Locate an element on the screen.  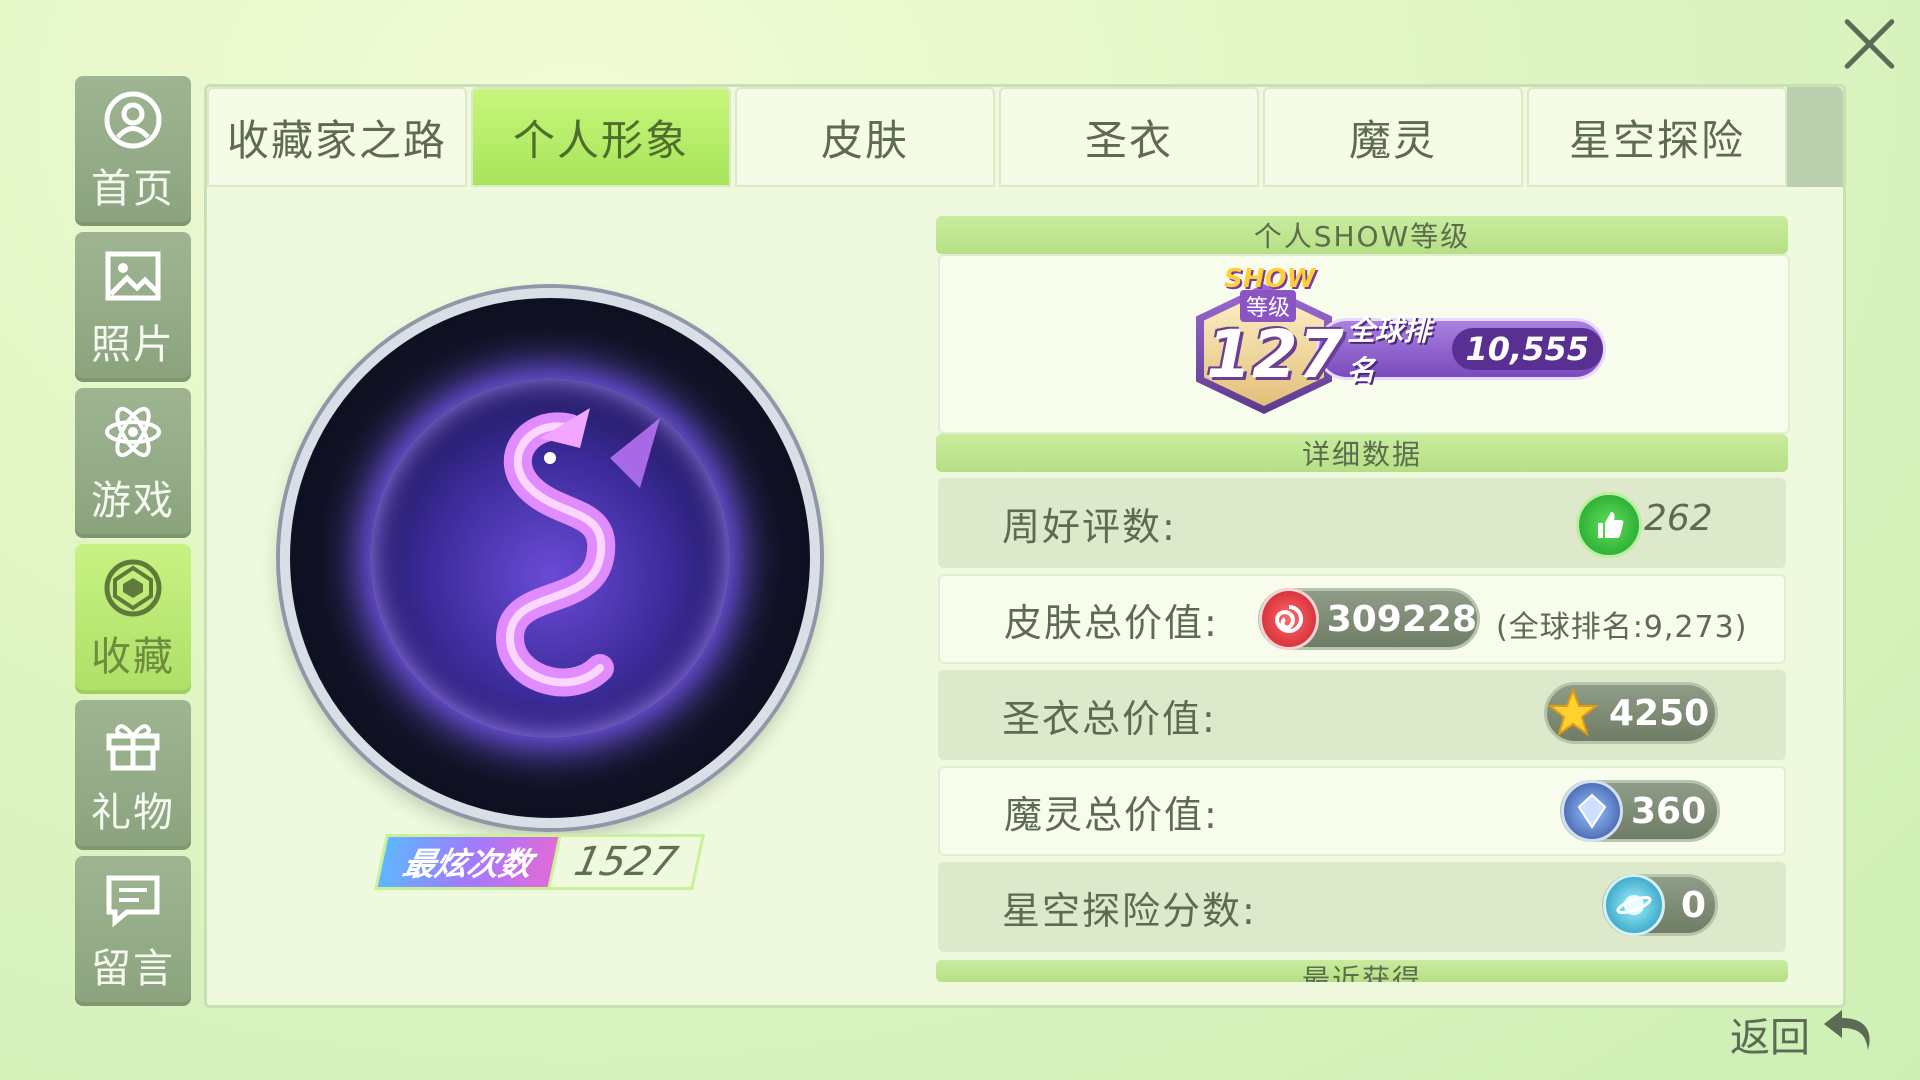
sidebar-item-games: 游戏 is located at coordinates (133, 463).